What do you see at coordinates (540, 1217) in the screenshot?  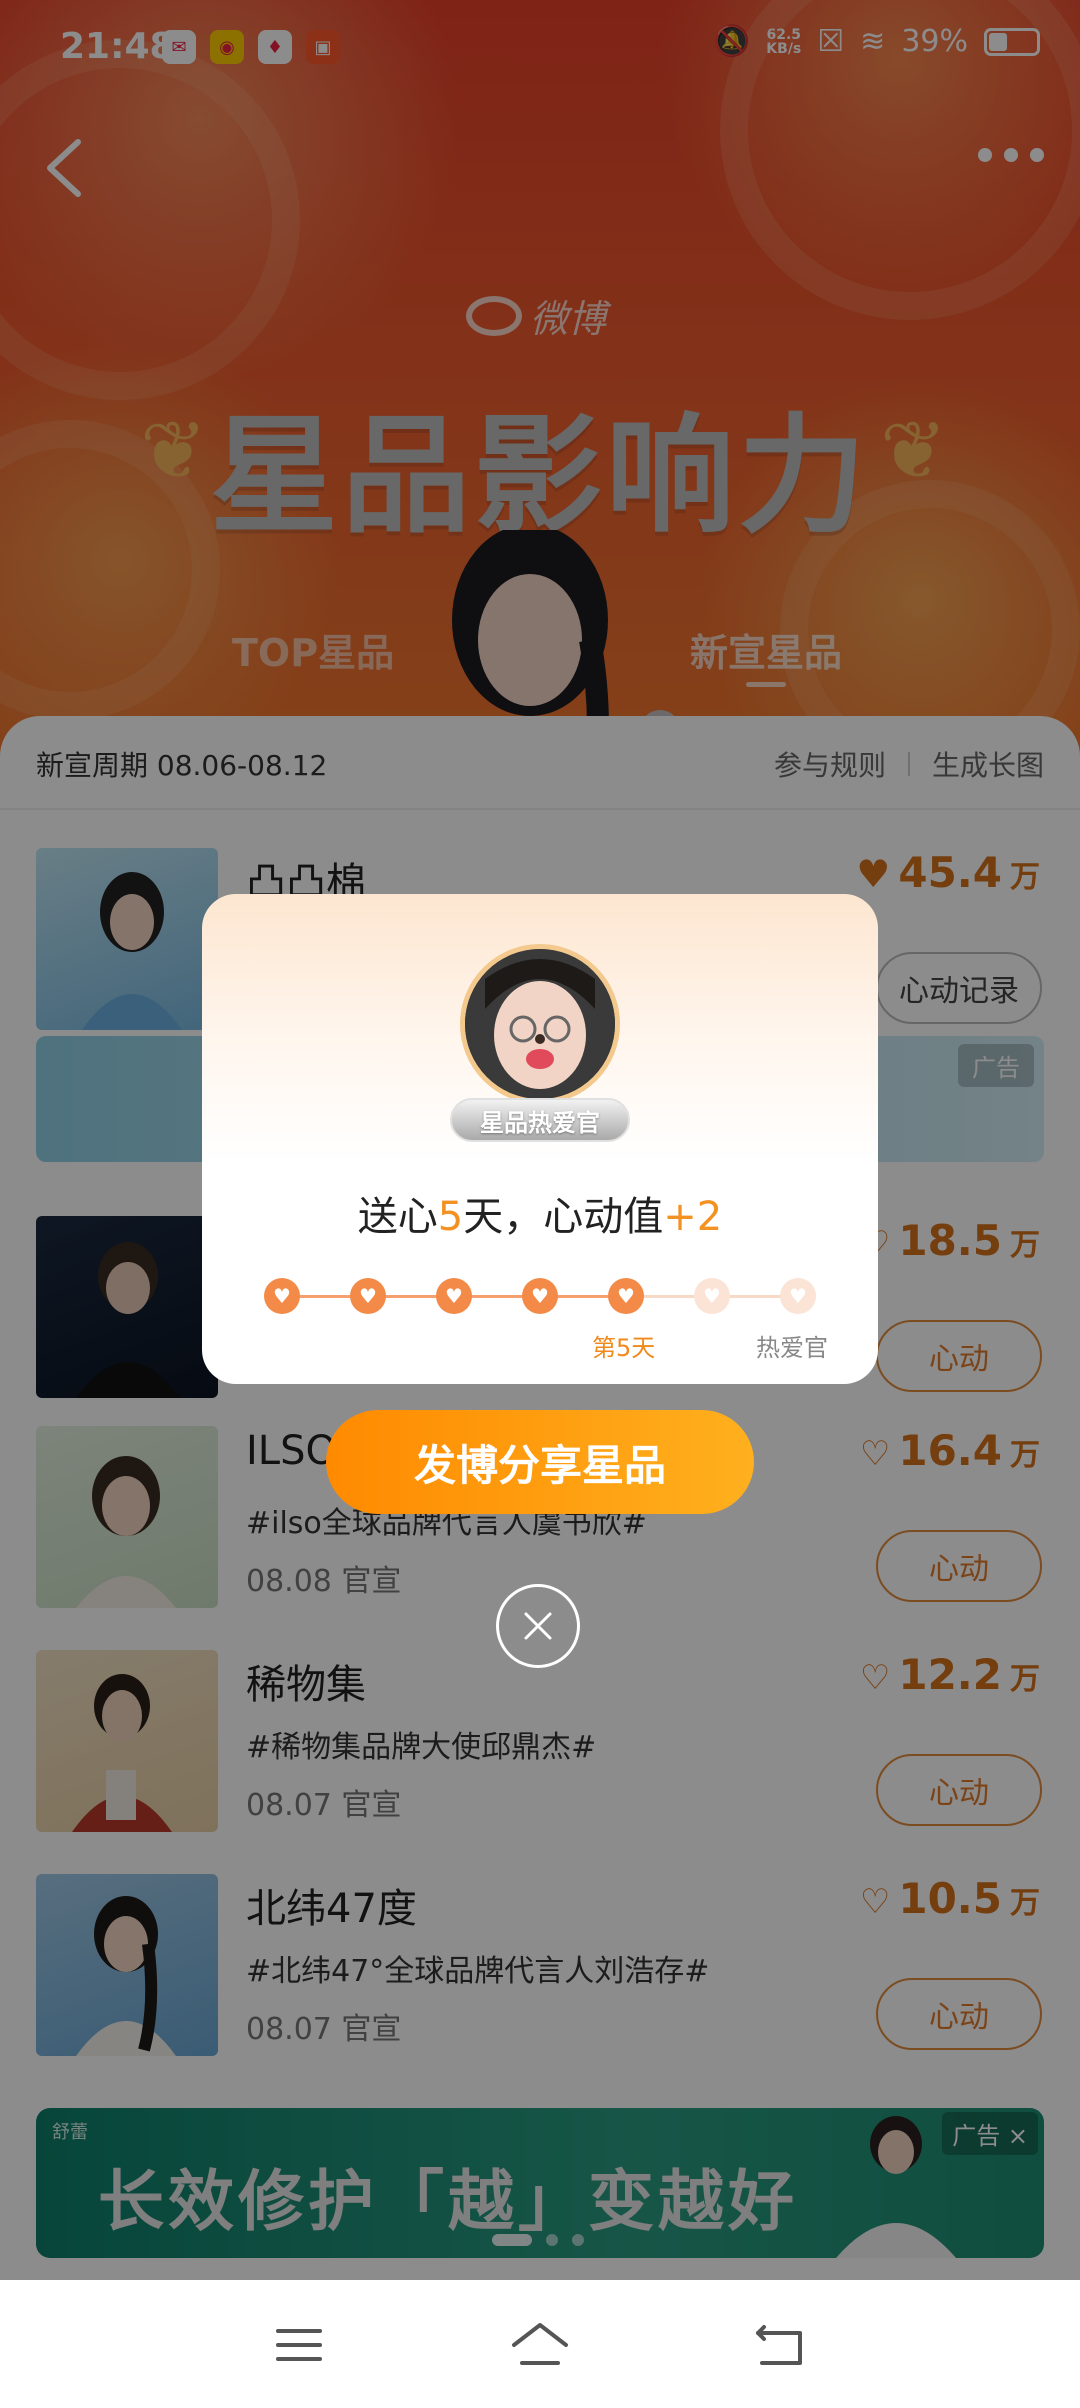 I see `popup-message: 送心5天，心动值+2` at bounding box center [540, 1217].